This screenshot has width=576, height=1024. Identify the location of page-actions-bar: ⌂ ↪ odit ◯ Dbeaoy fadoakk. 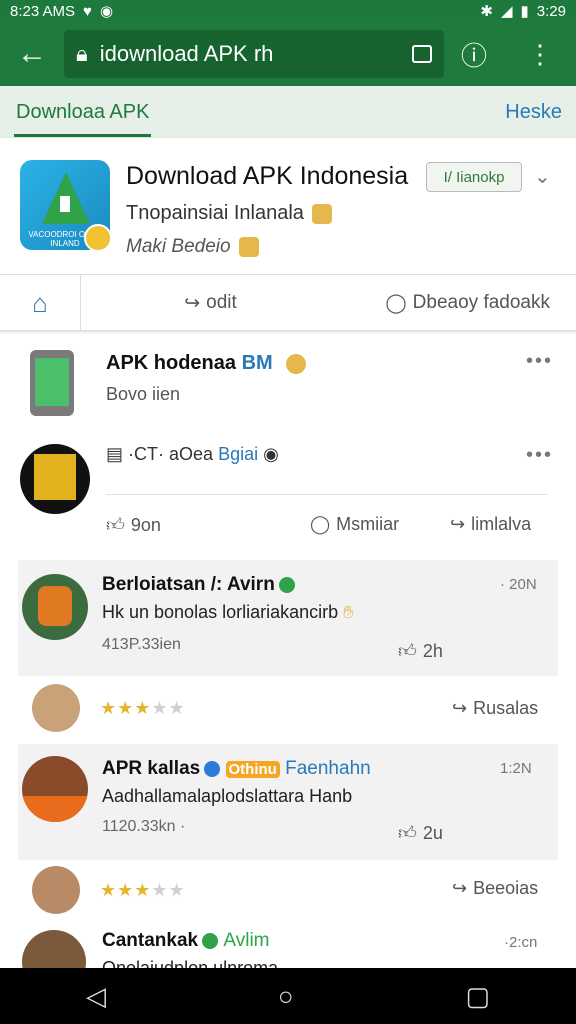
(288, 302).